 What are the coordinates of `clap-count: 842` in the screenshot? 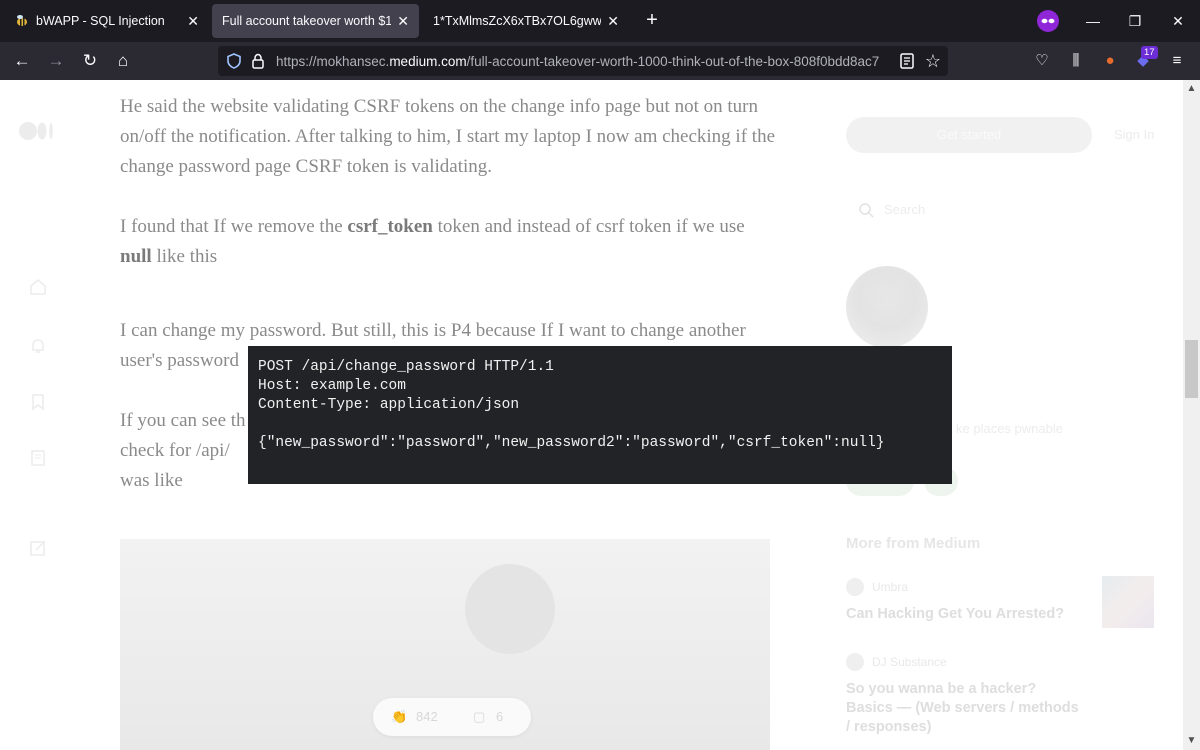 It's located at (427, 716).